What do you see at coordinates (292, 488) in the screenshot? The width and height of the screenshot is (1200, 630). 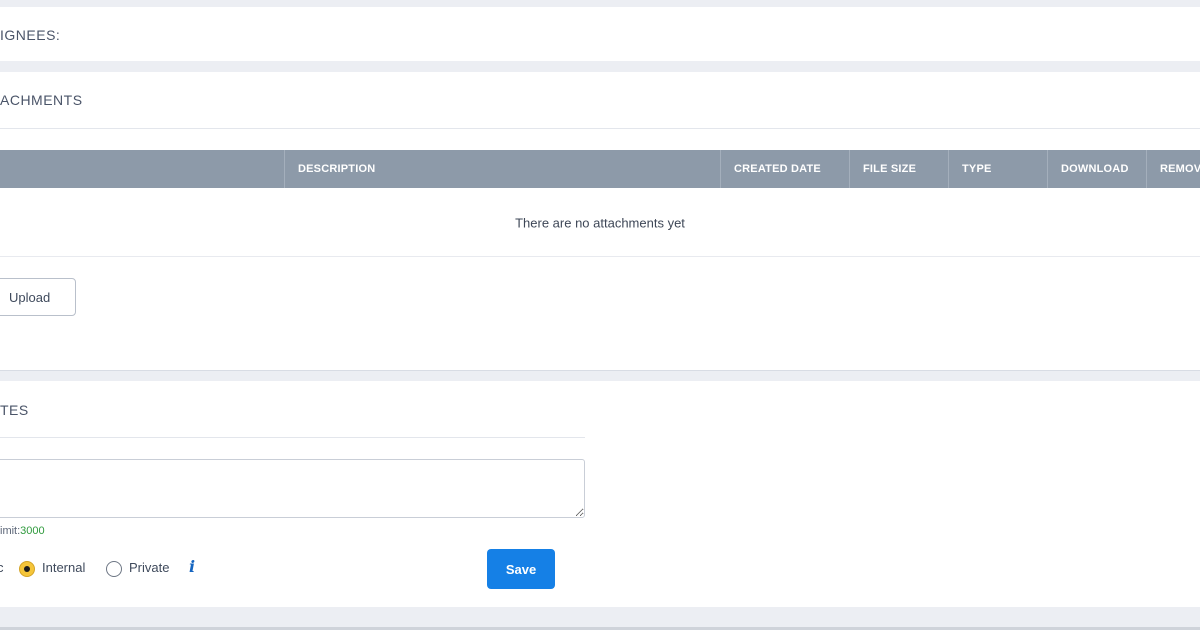 I see `notes-textarea` at bounding box center [292, 488].